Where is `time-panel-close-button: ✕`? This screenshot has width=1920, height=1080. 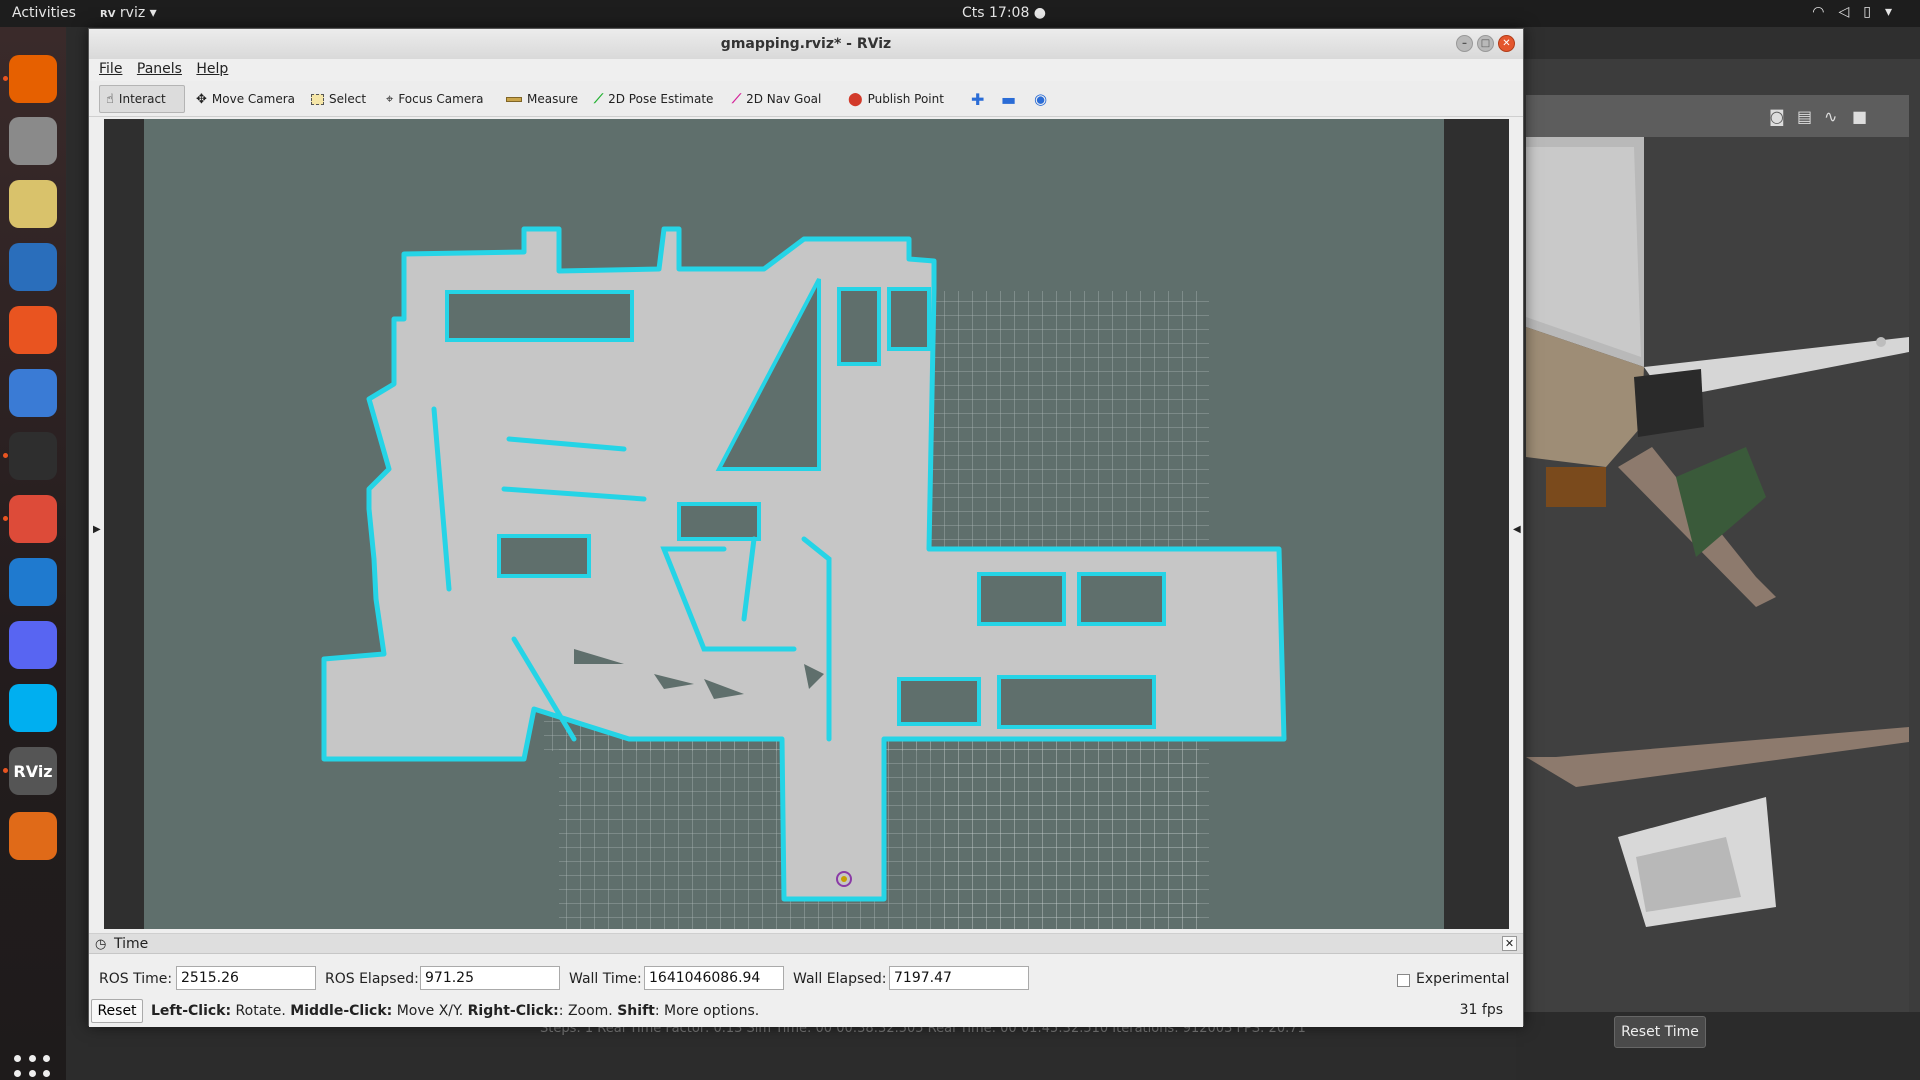
time-panel-close-button: ✕ is located at coordinates (1509, 943).